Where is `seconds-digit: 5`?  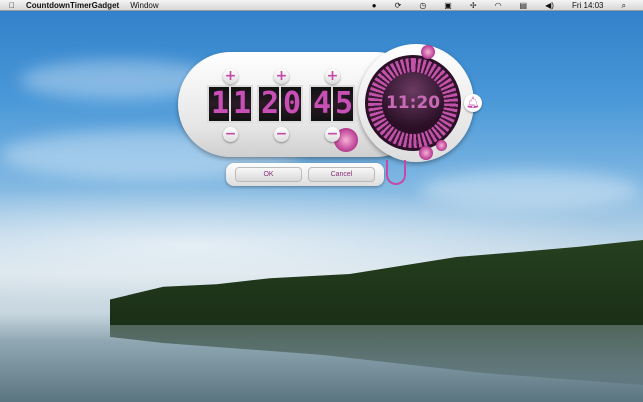 seconds-digit: 5 is located at coordinates (343, 103).